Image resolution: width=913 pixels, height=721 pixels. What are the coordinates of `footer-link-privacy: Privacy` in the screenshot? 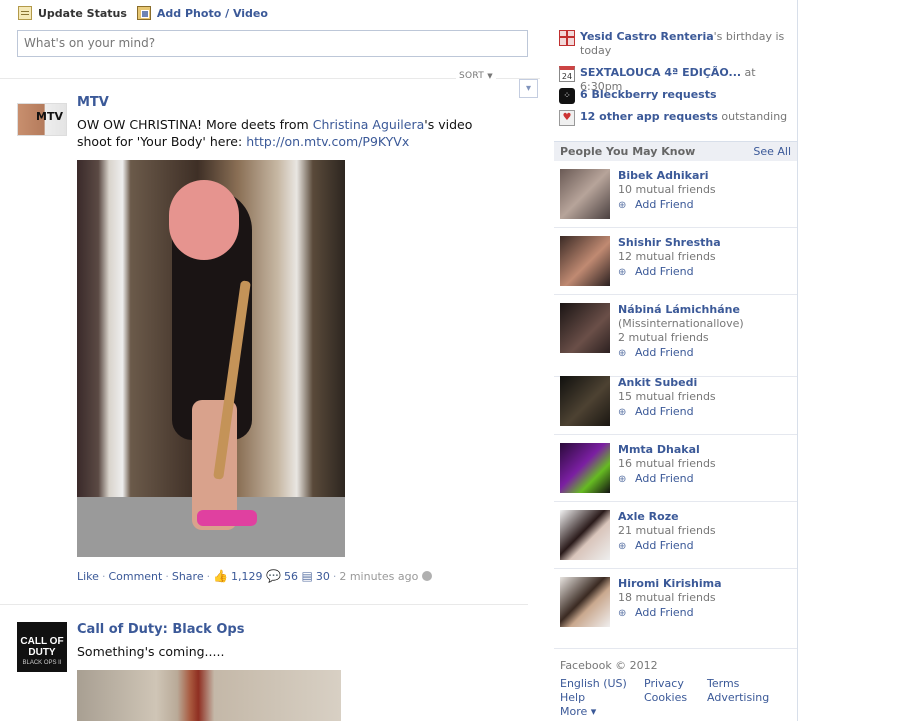 It's located at (664, 683).